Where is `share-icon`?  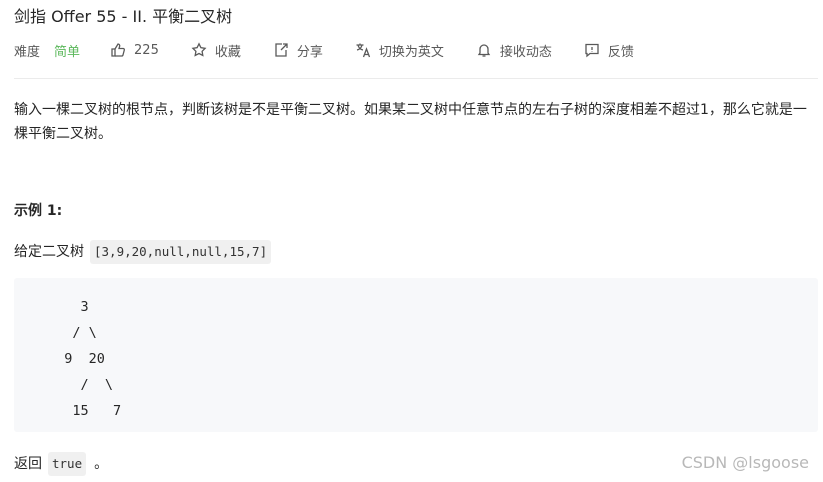 share-icon is located at coordinates (281, 50).